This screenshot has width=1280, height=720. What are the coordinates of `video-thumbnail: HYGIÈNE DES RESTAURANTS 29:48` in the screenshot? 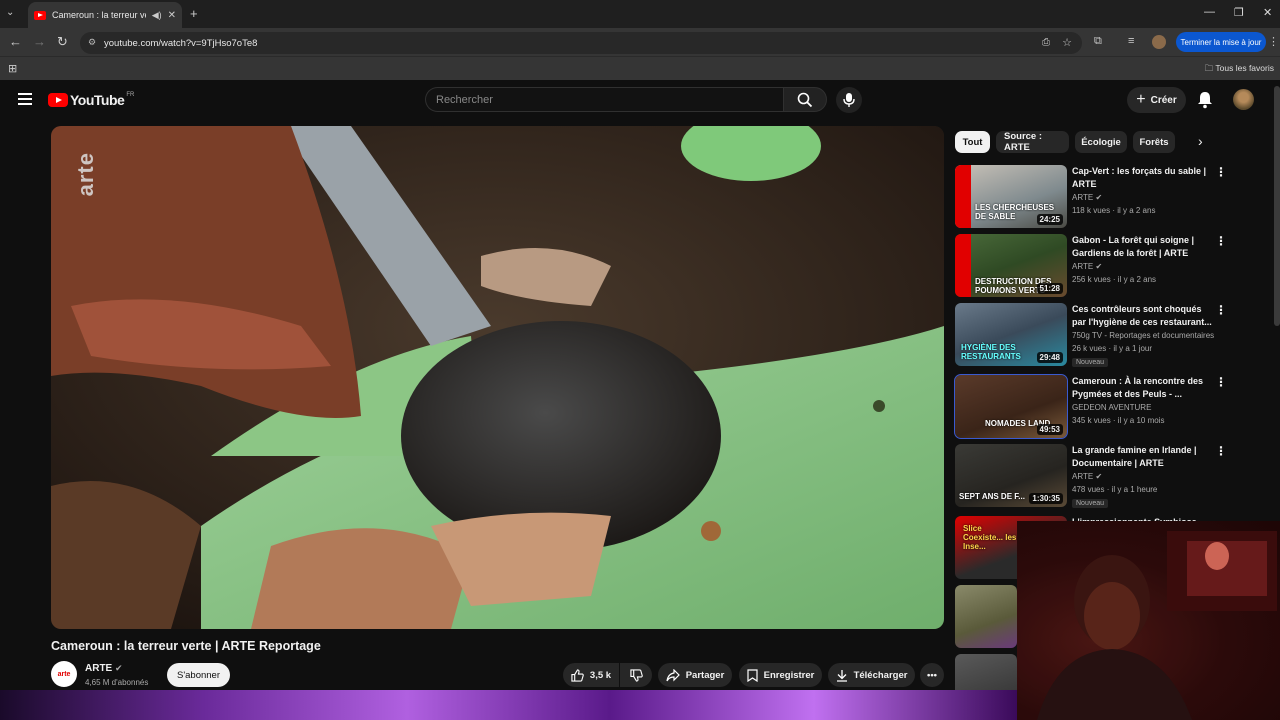 It's located at (1011, 334).